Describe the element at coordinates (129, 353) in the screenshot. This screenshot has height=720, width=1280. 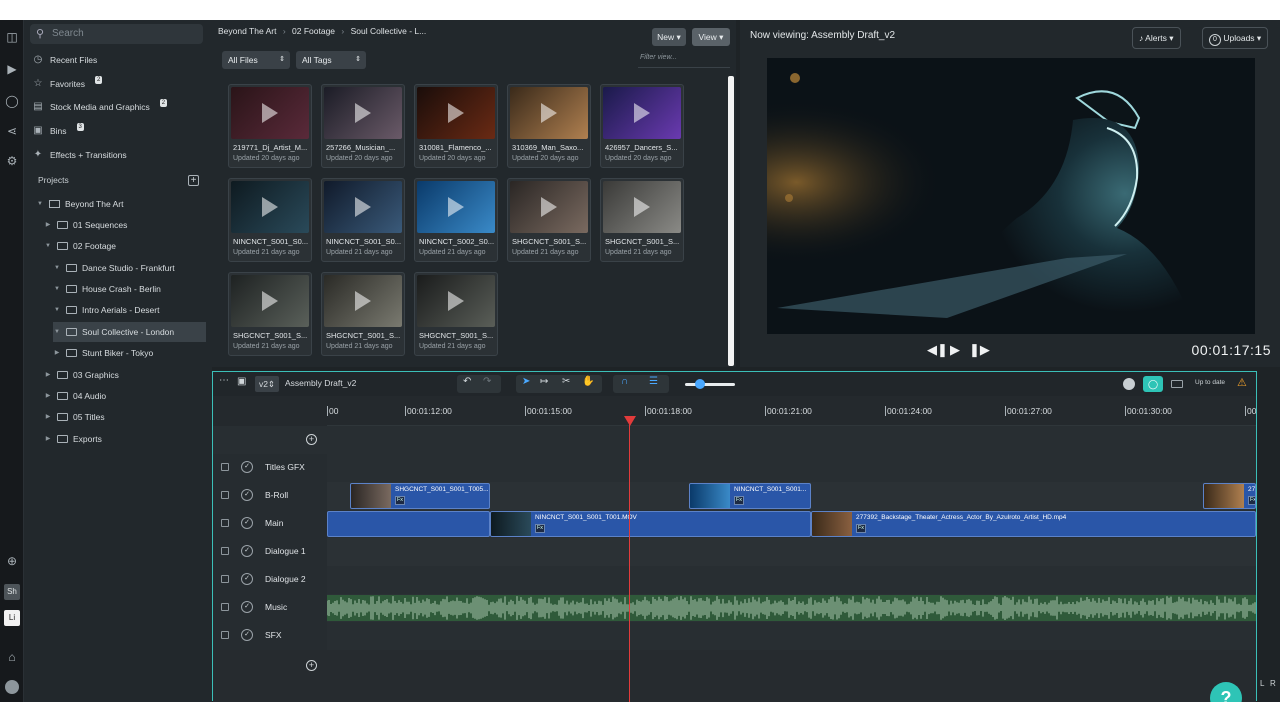
I see `tree-item-stunt-biker: ▶ Stunt Biker - Tokyo` at that location.